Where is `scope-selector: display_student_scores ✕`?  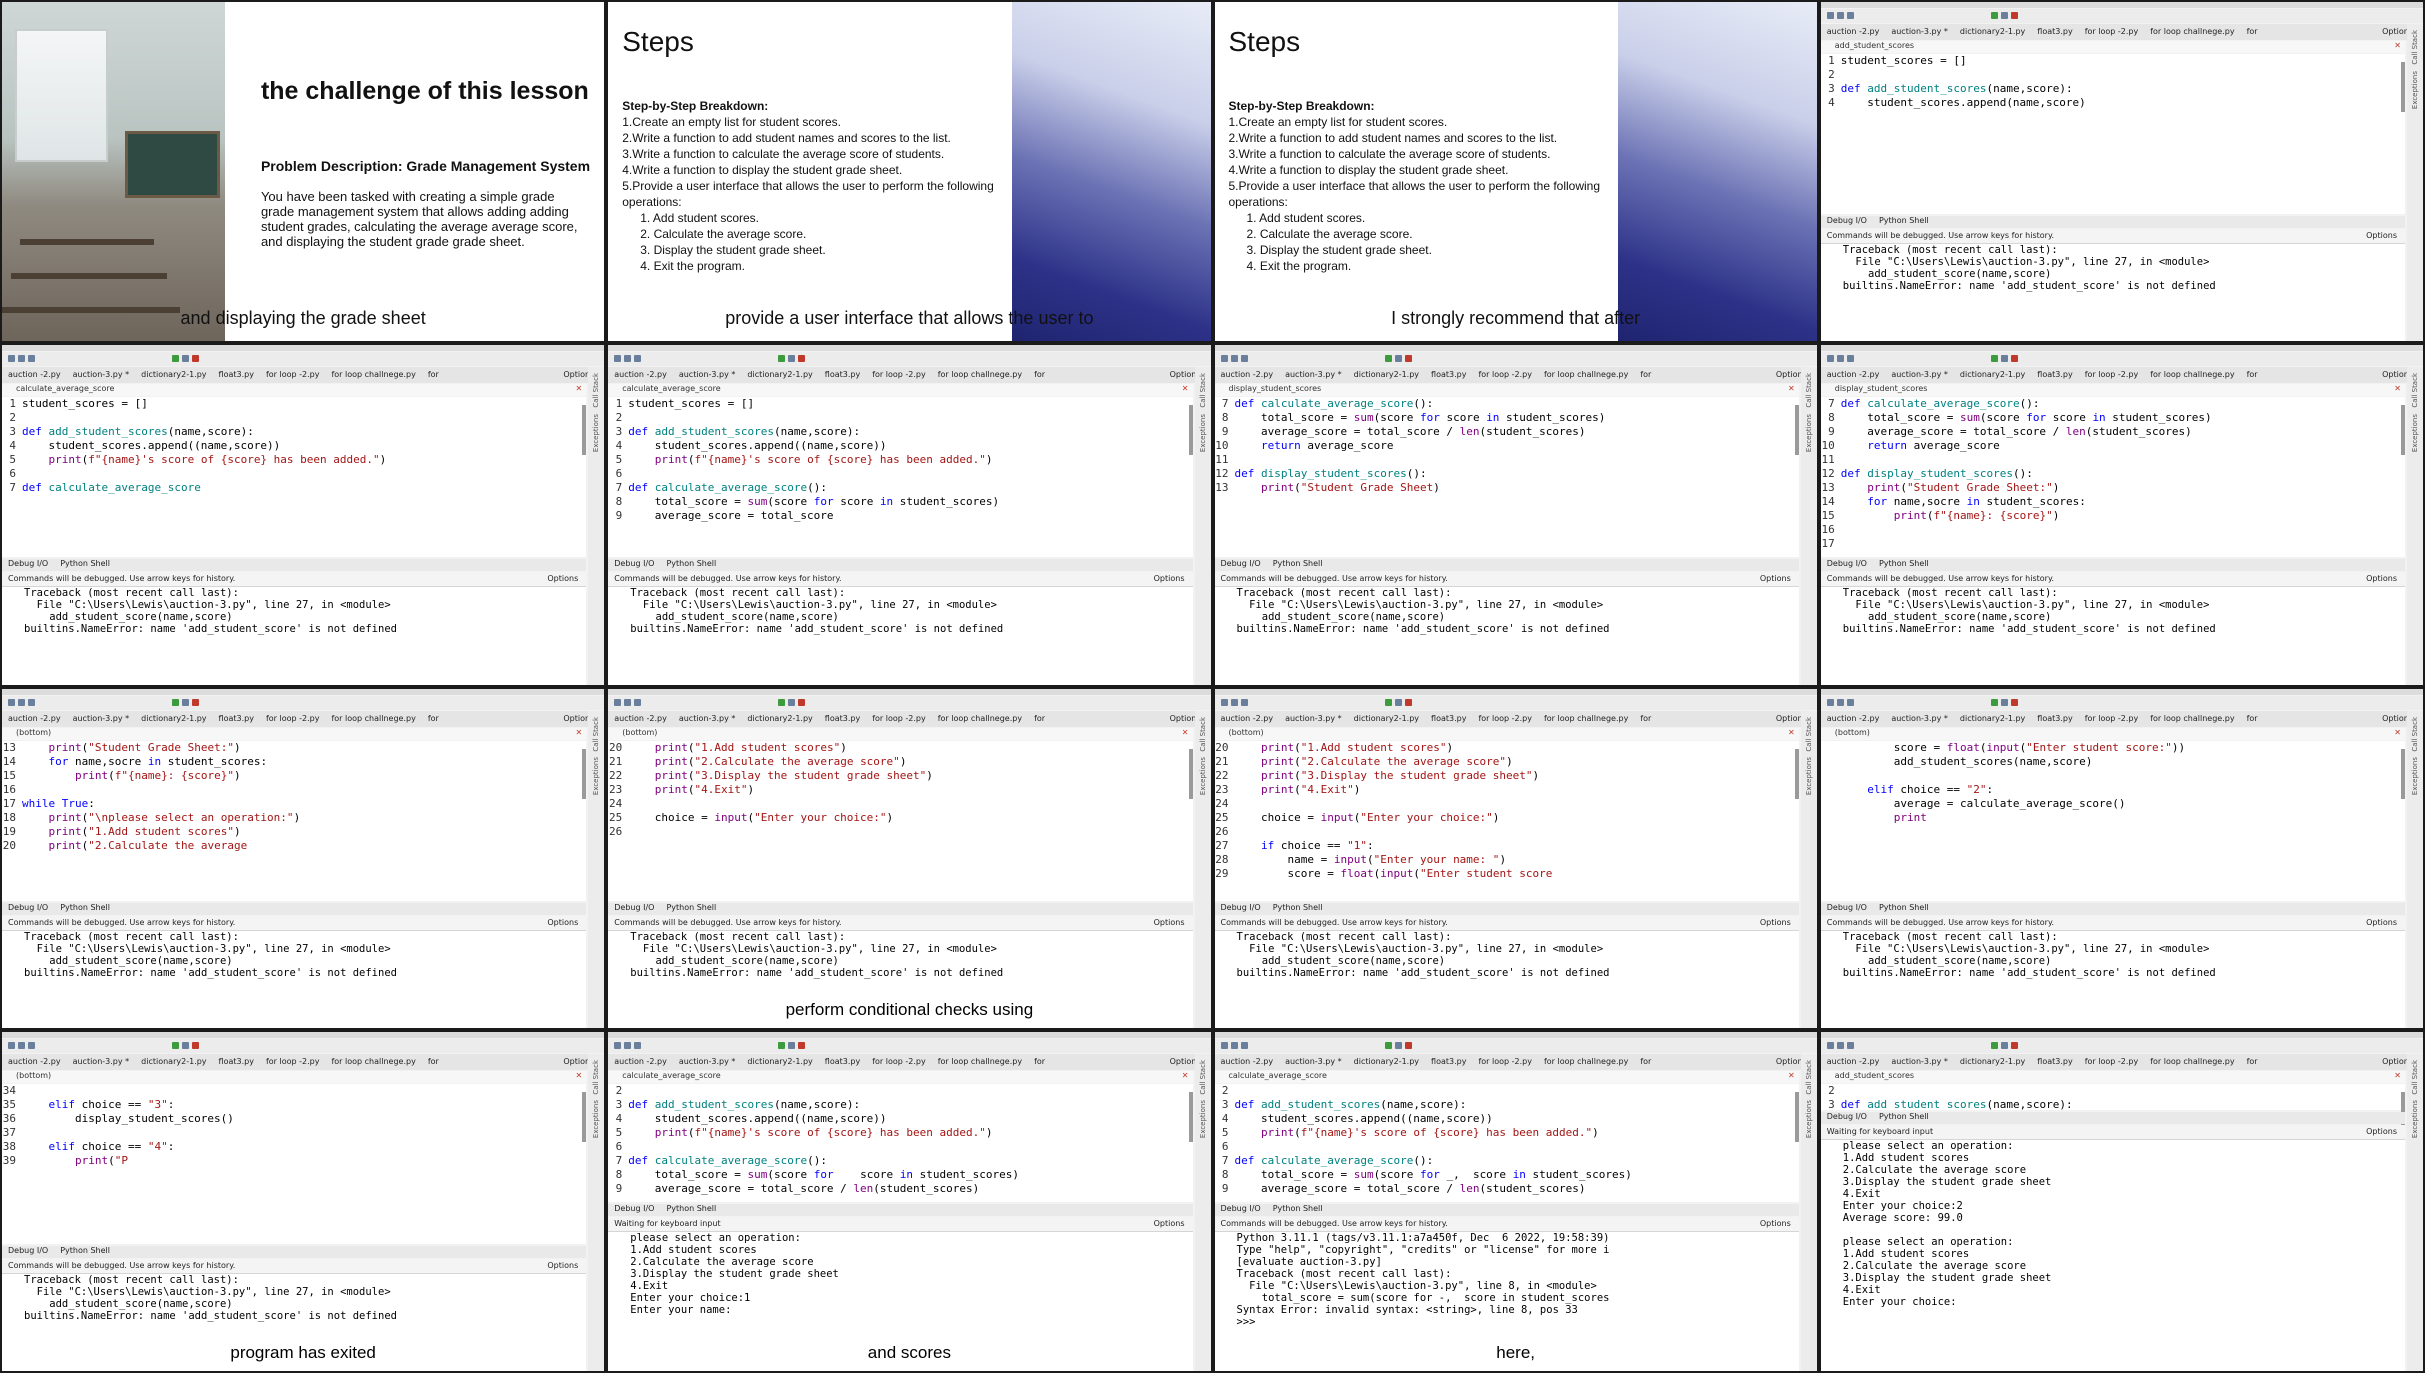
scope-selector: display_student_scores ✕ is located at coordinates (2112, 390).